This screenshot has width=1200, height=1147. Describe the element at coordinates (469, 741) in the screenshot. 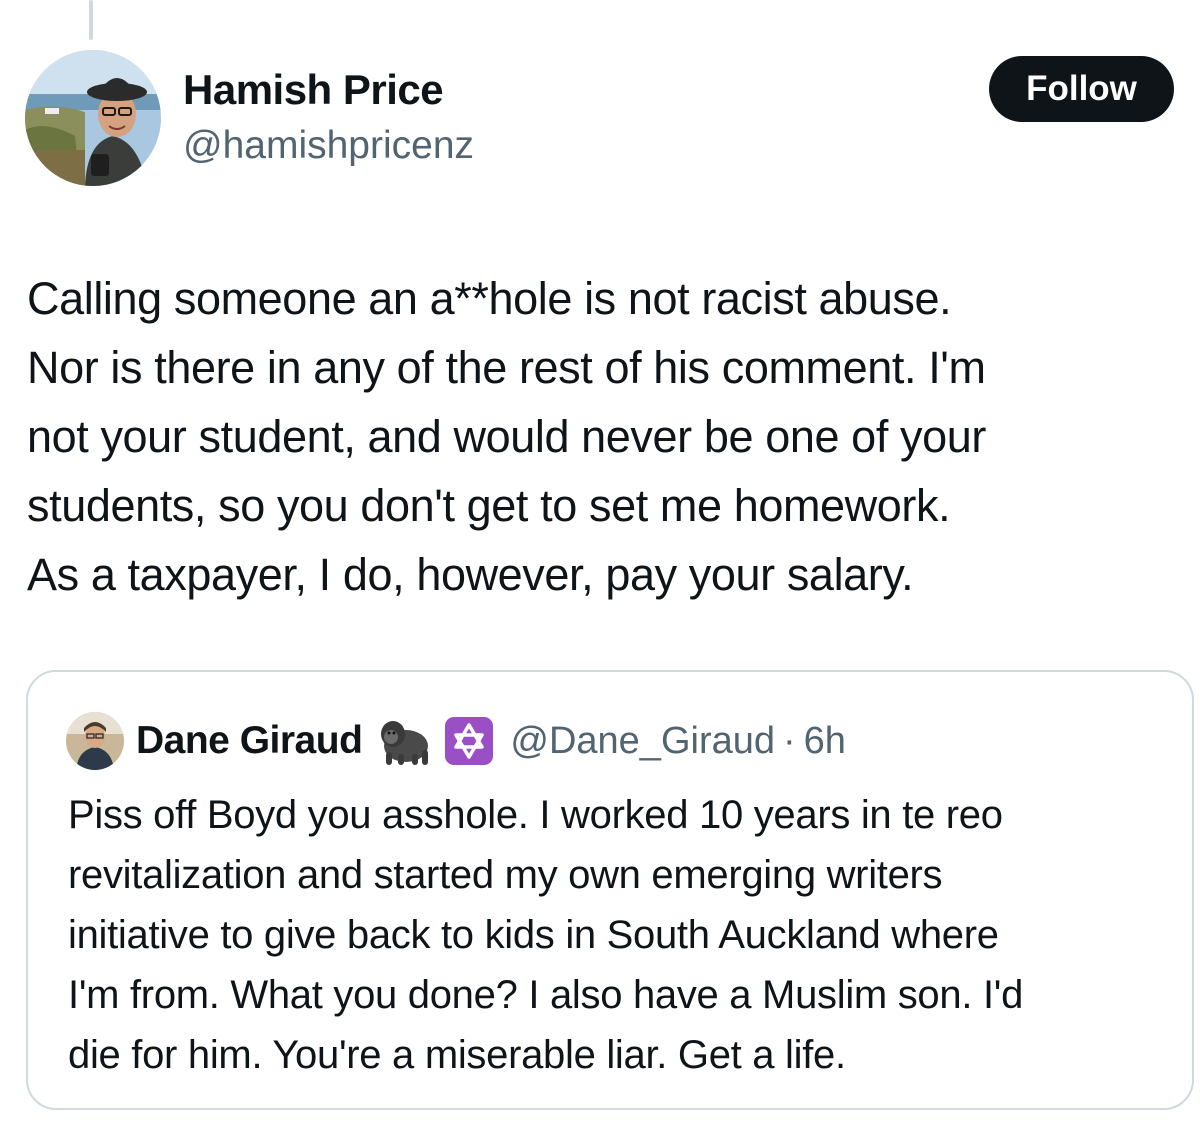

I see `star-of-david-icon` at that location.